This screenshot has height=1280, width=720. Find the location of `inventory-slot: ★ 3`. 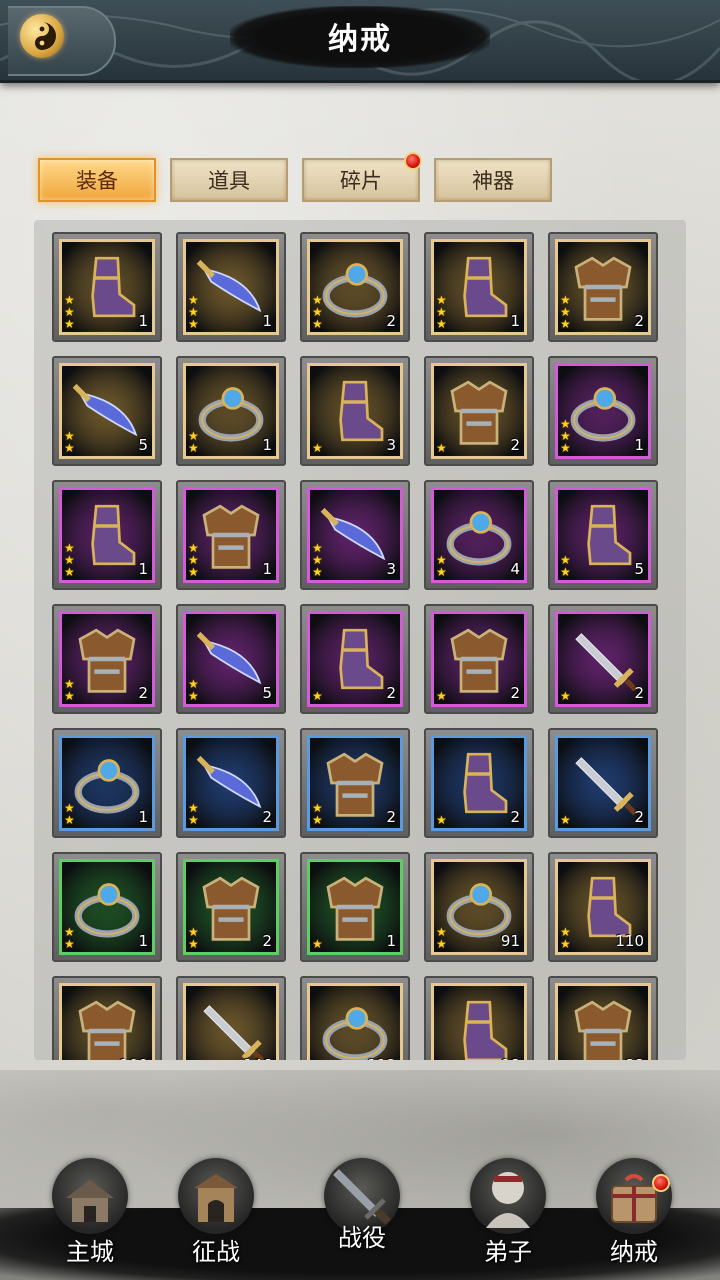

inventory-slot: ★ 3 is located at coordinates (355, 411).